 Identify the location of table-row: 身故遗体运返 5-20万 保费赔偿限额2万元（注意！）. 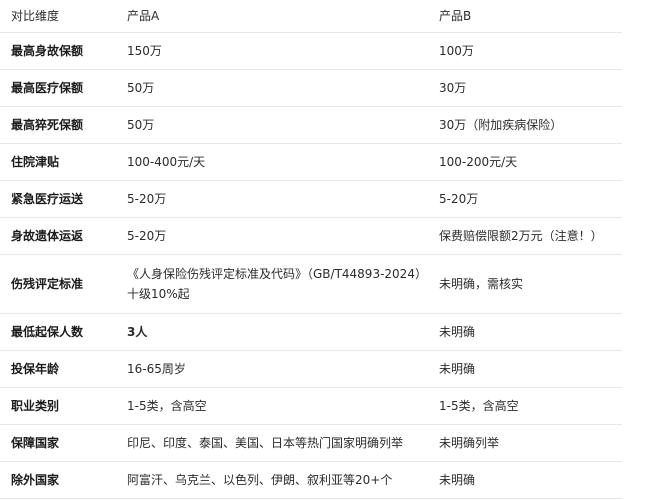
(311, 236).